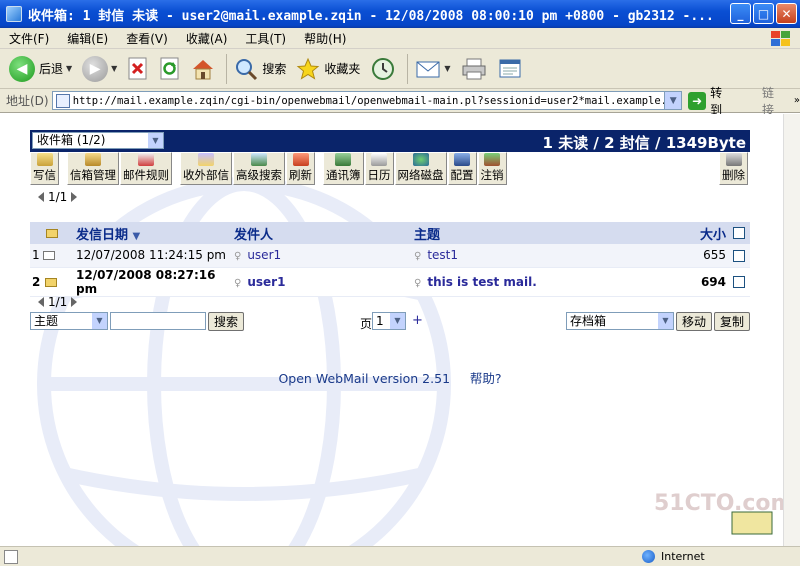 The width and height of the screenshot is (800, 566). I want to click on select-all-checkbox, so click(739, 233).